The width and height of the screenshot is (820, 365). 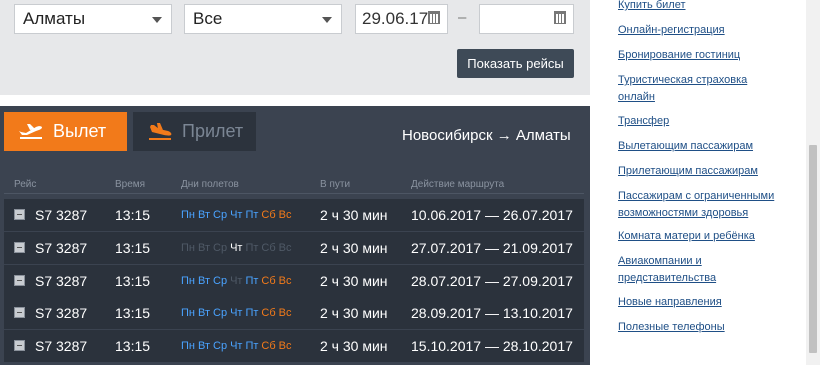 I want to click on header-divider, so click(x=294, y=193).